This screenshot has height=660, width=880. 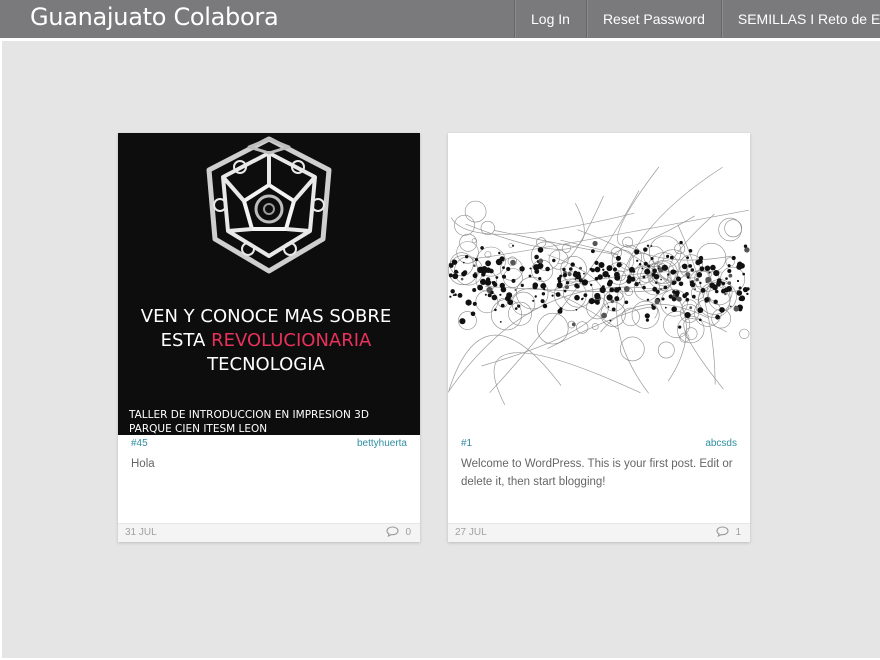 I want to click on nav-reset-password: Reset Password, so click(x=653, y=19).